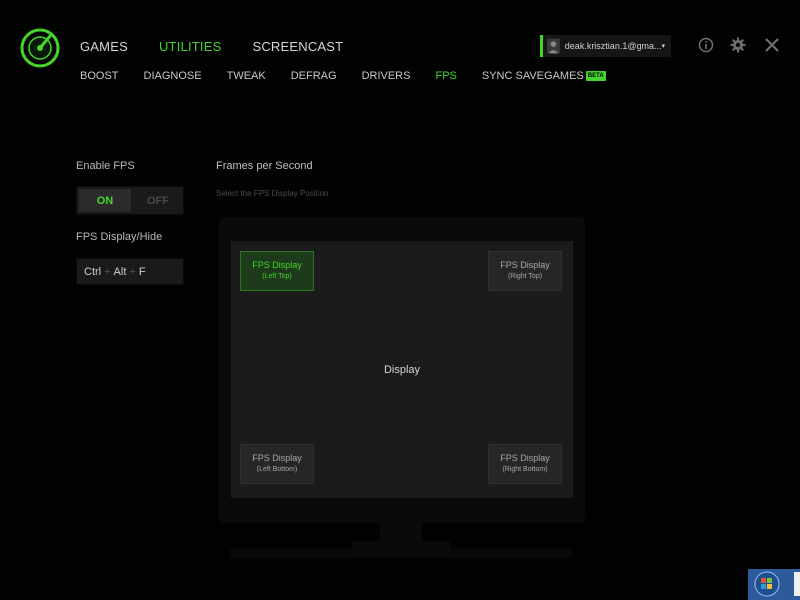 This screenshot has width=800, height=600. What do you see at coordinates (525, 271) in the screenshot?
I see `fps-position-right-top: FPS Display (Right Top)` at bounding box center [525, 271].